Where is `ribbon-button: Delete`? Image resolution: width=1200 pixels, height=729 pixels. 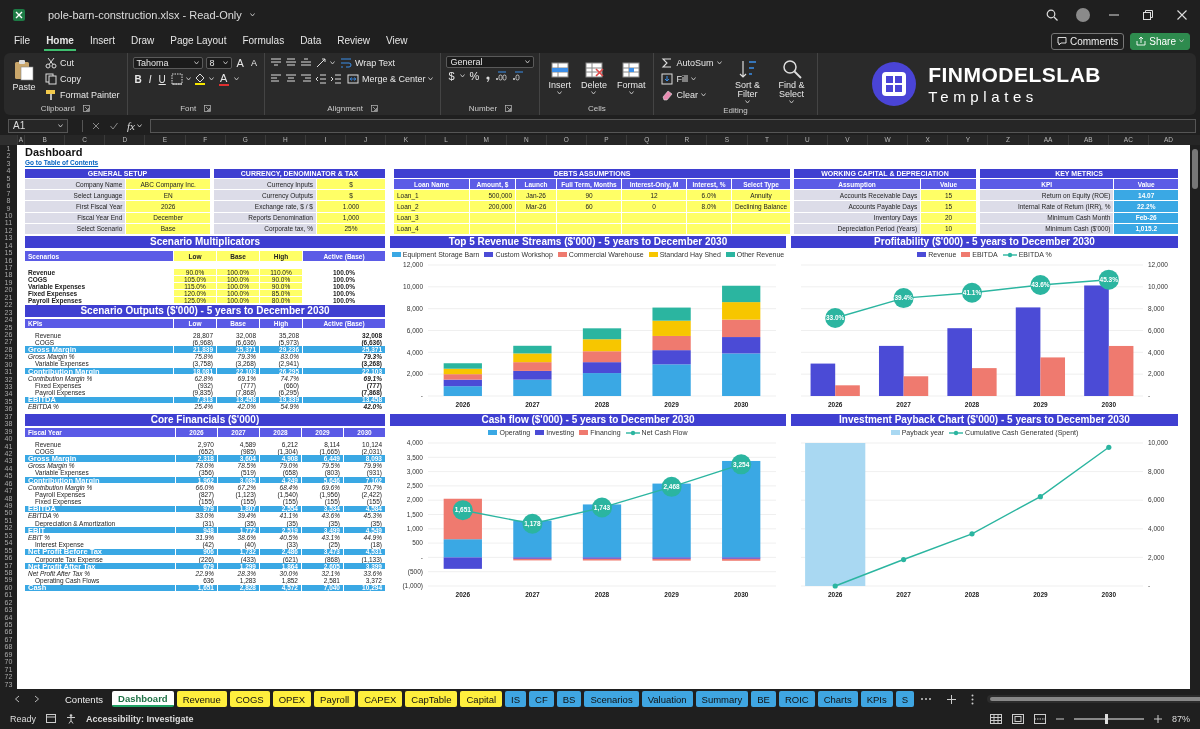
ribbon-button: Delete is located at coordinates (593, 76).